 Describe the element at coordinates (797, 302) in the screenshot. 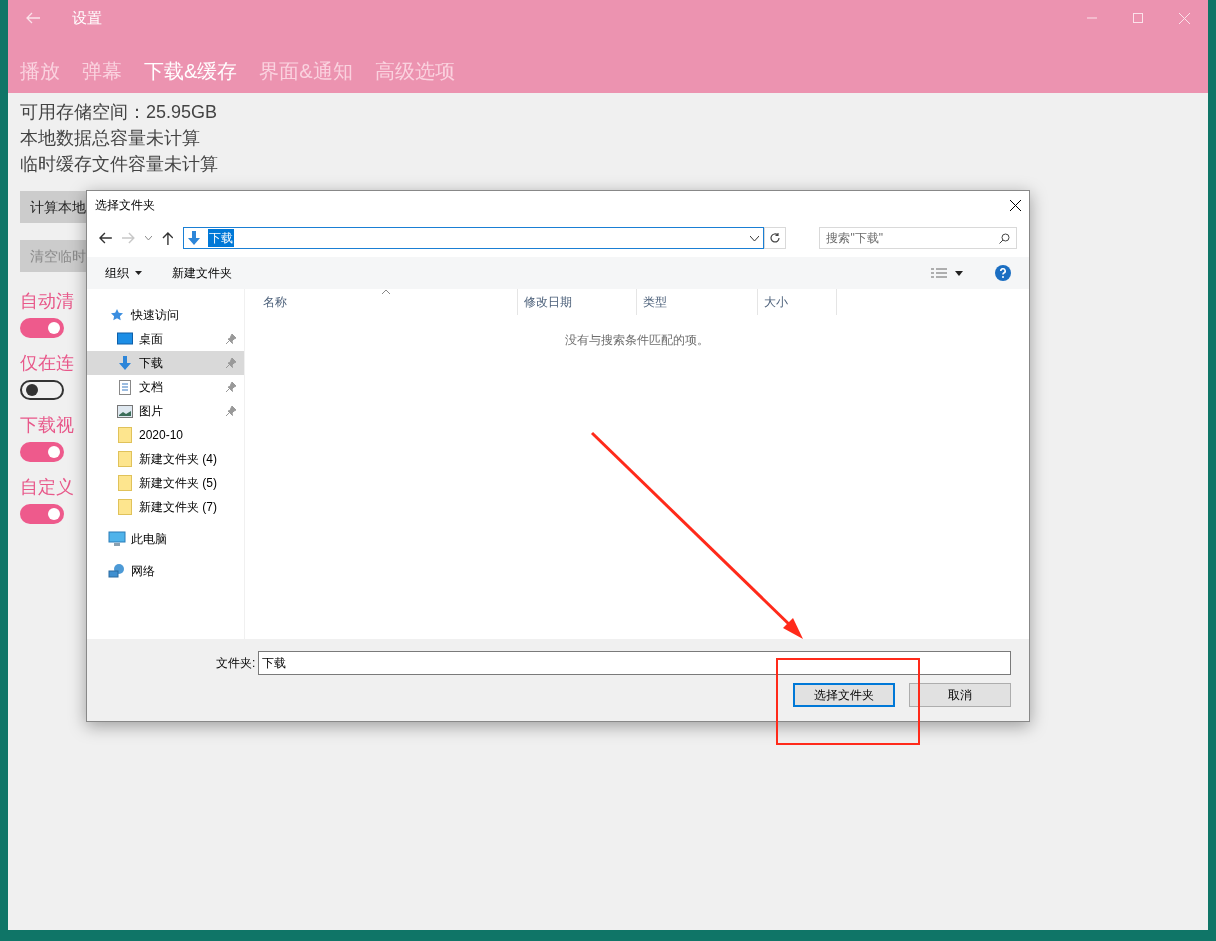

I see `column-header: 大小` at that location.